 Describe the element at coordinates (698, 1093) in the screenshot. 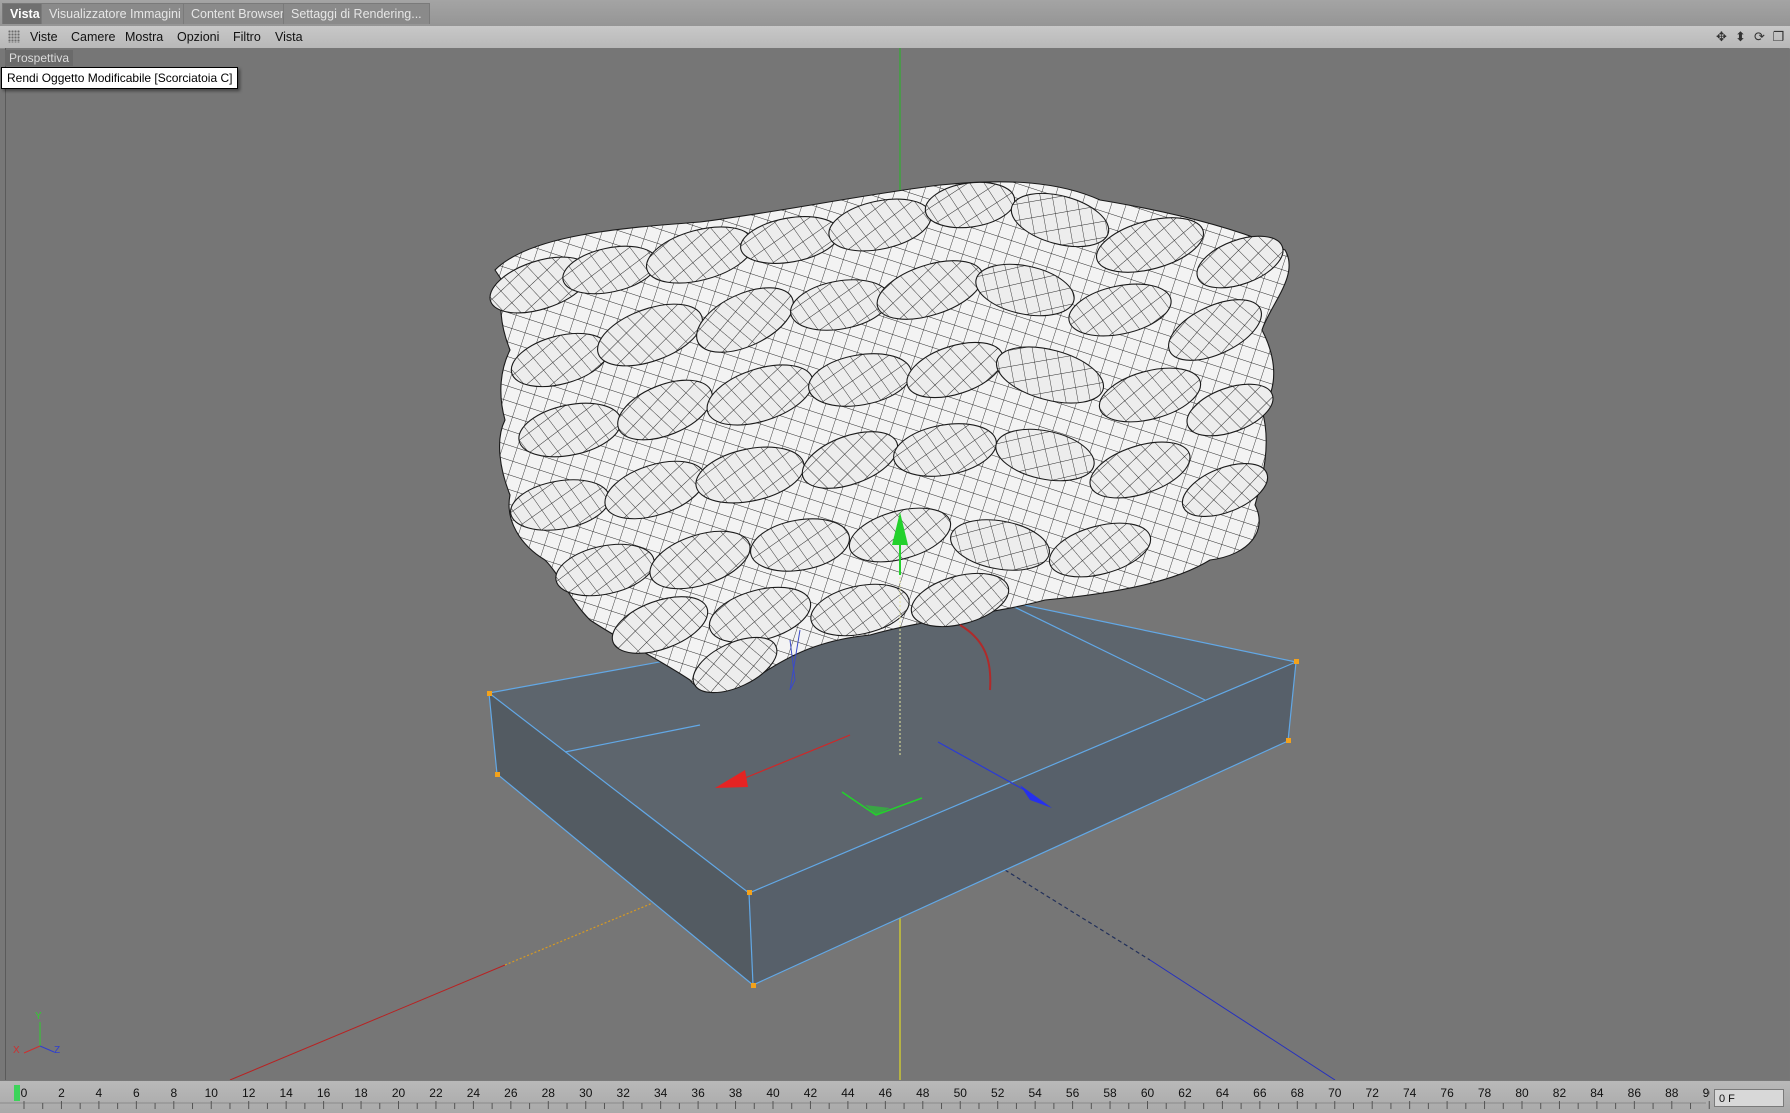

I see `timeline-tick-label: 36` at that location.